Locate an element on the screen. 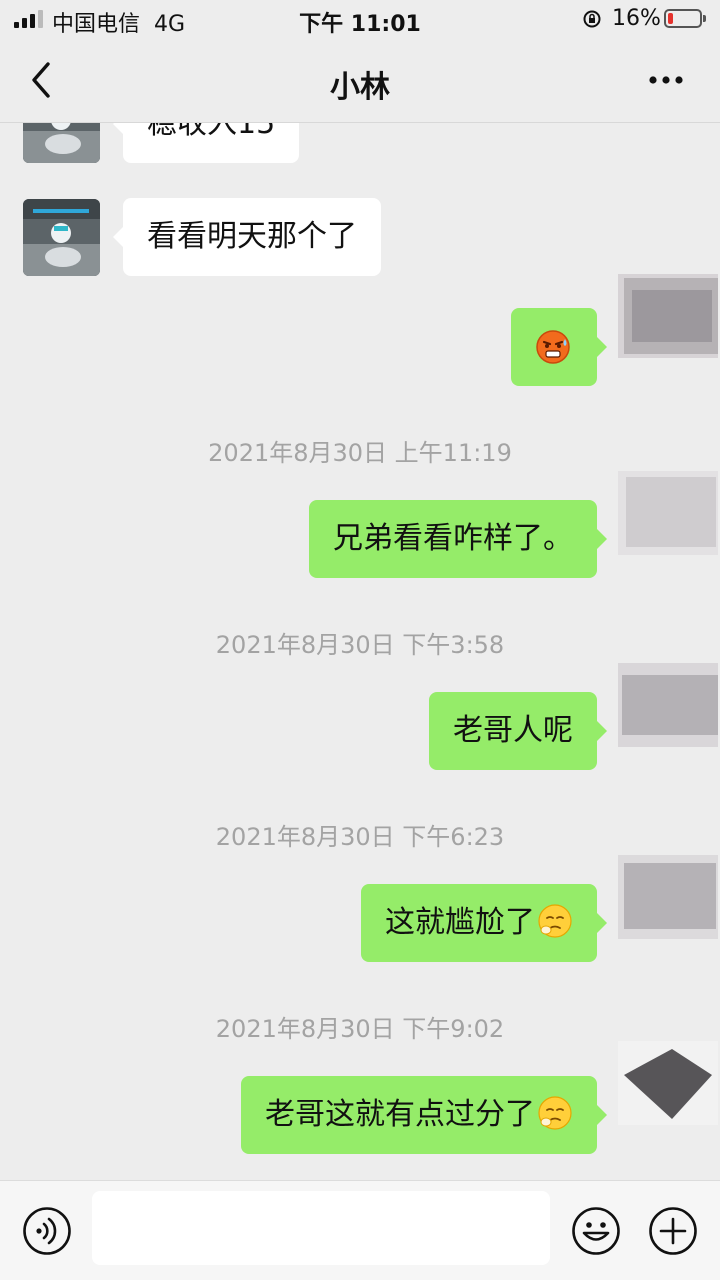 The width and height of the screenshot is (720, 1280). battery-percent: 16% is located at coordinates (636, 18).